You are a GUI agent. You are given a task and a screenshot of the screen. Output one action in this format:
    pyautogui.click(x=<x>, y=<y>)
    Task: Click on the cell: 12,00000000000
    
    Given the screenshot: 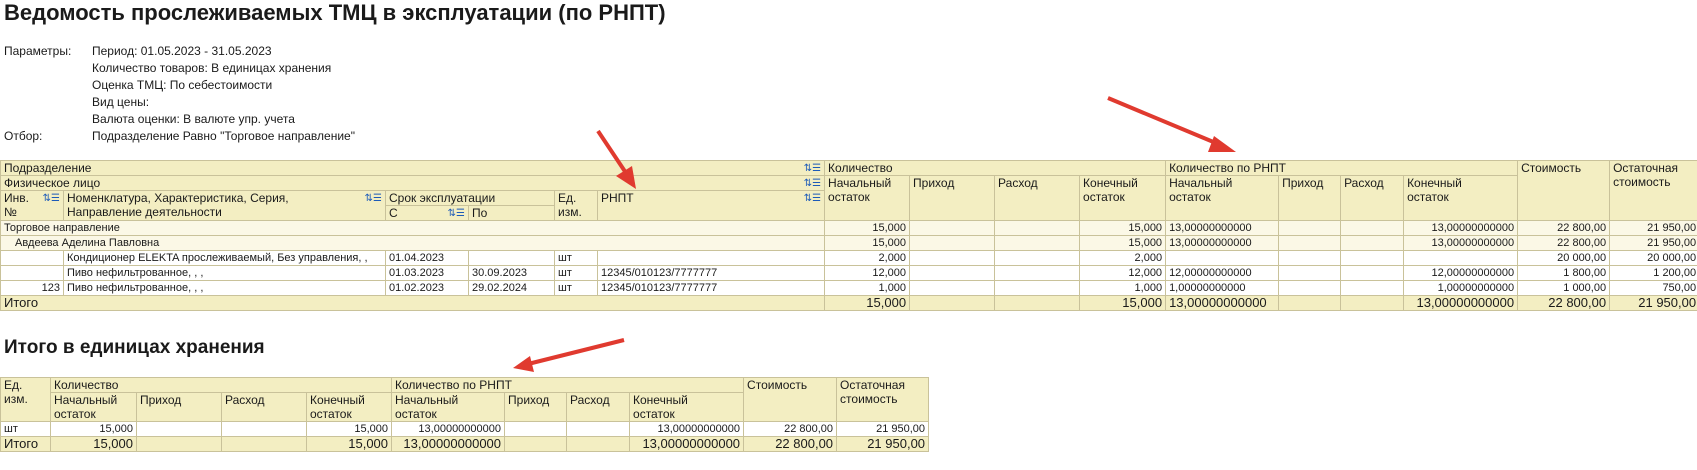 What is the action you would take?
    pyautogui.click(x=1222, y=273)
    